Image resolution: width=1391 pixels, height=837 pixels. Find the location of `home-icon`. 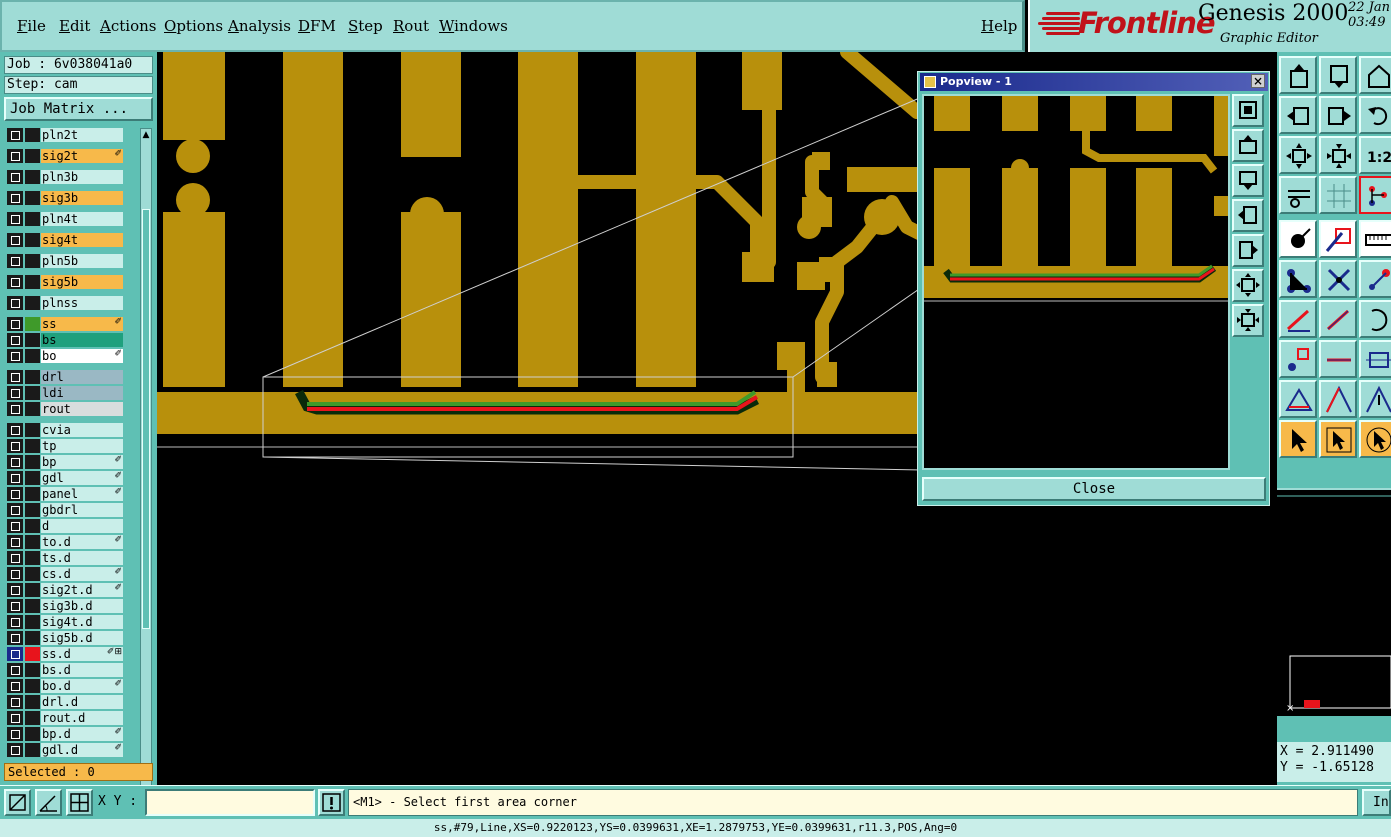

home-icon is located at coordinates (1375, 75).